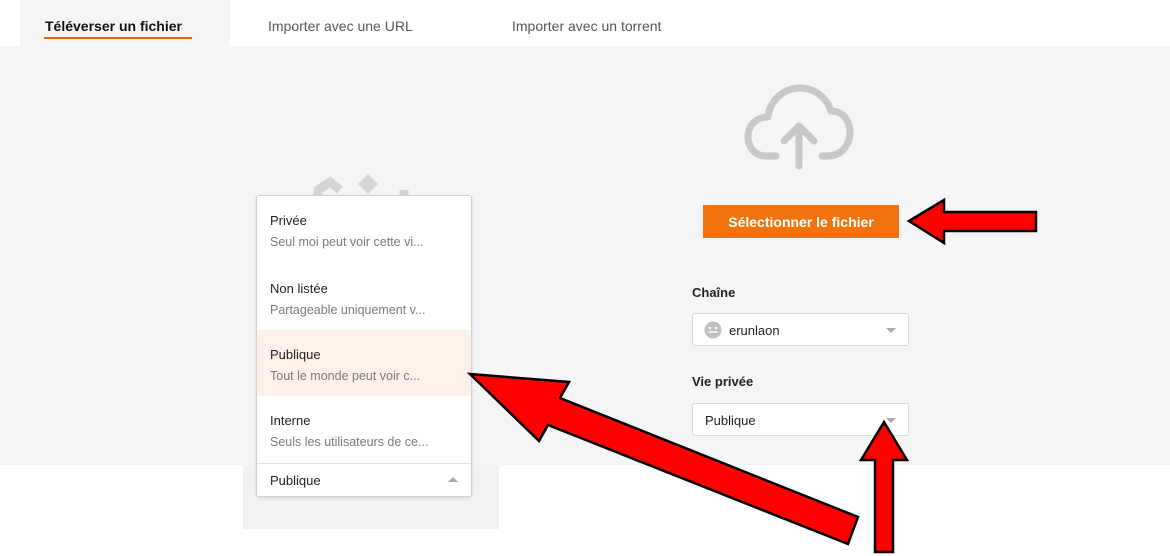  What do you see at coordinates (663, 459) in the screenshot?
I see `annotation-arrow-option` at bounding box center [663, 459].